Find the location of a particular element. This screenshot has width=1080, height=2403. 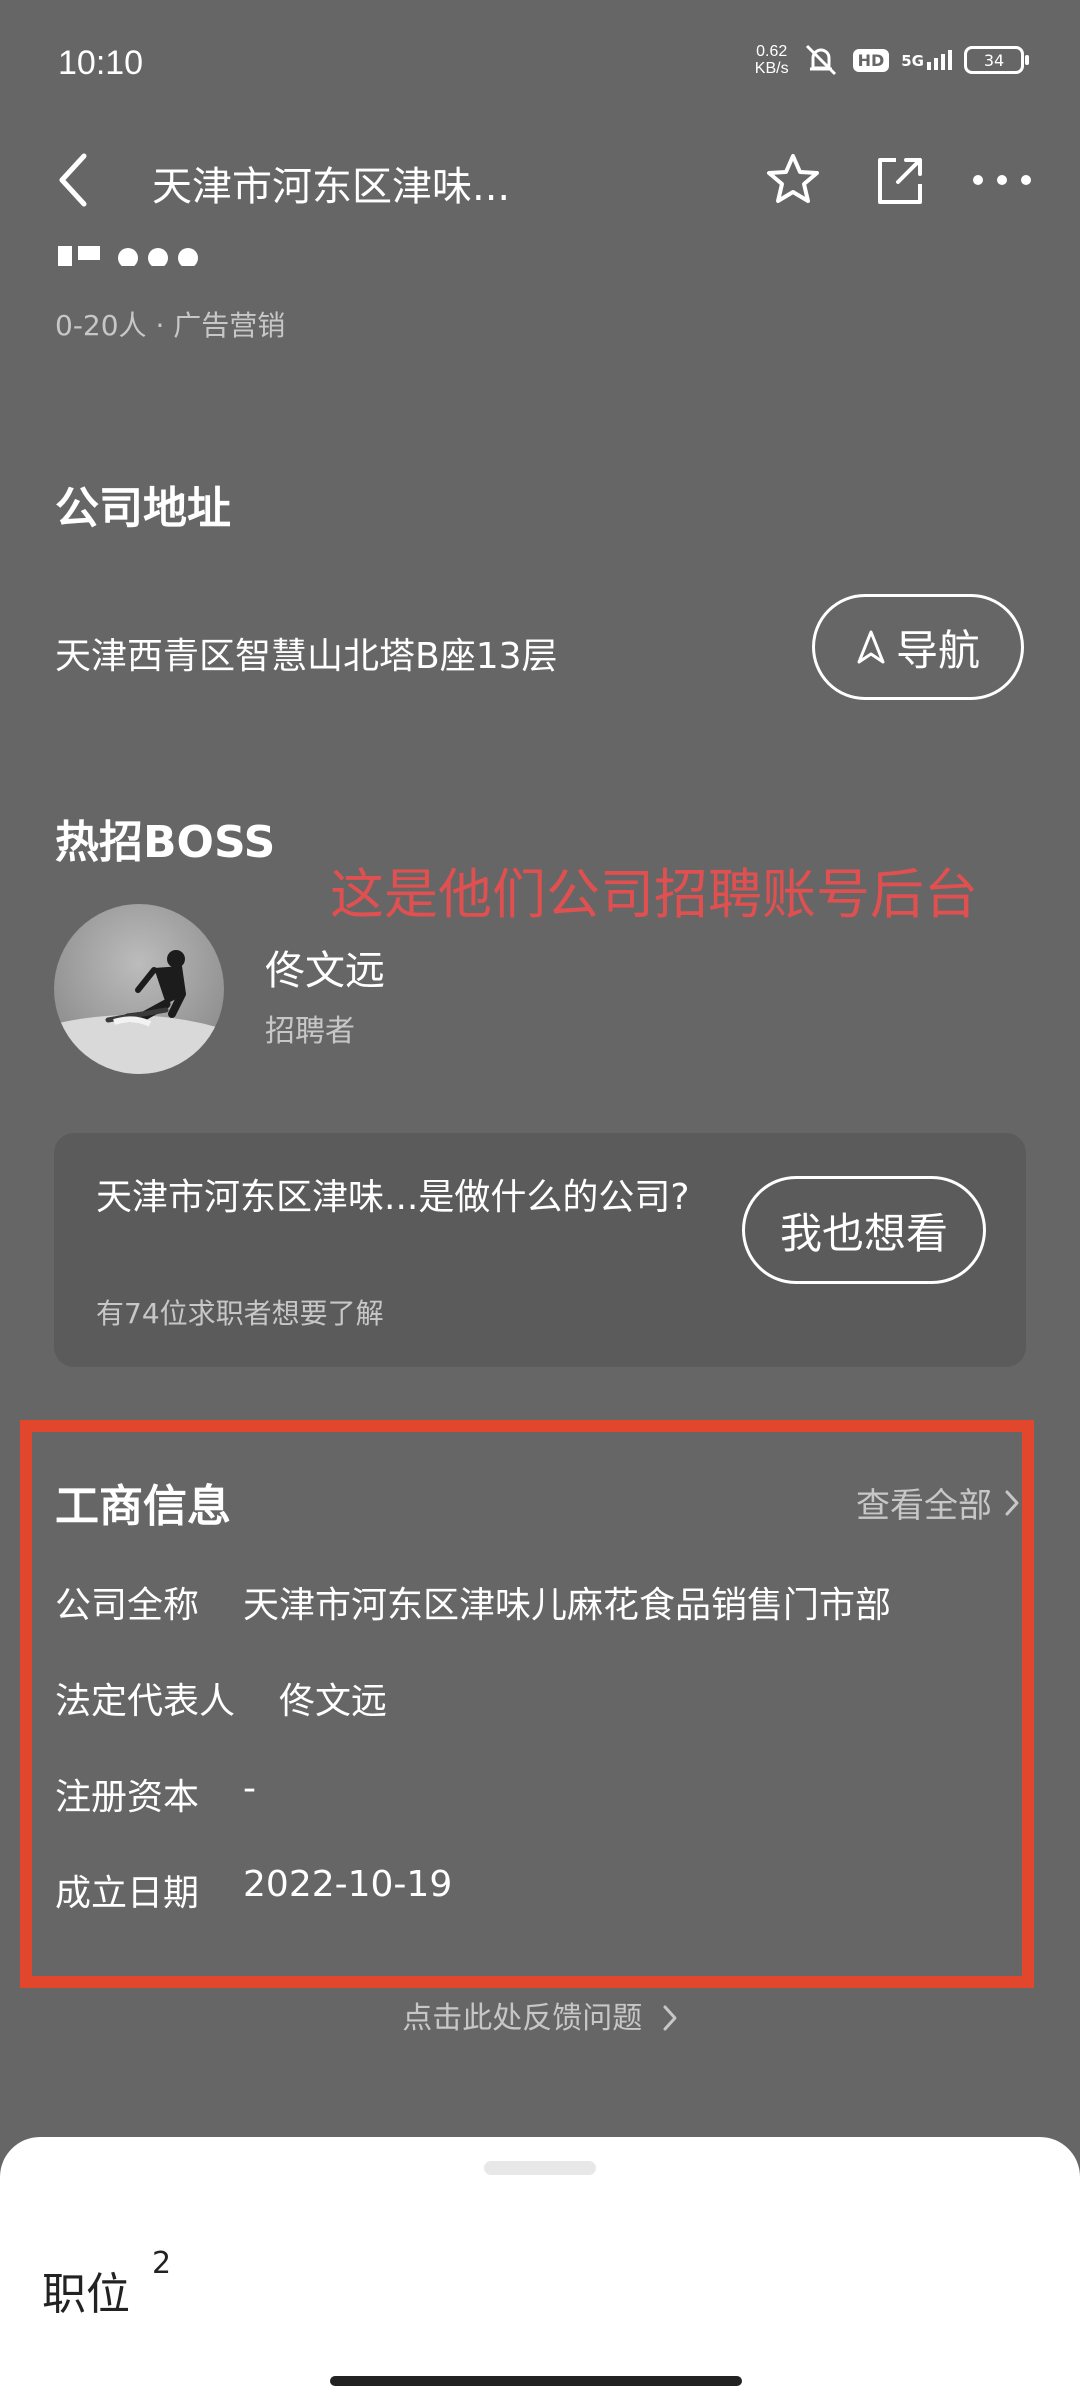

feedback-label: 点击此处反馈问题 is located at coordinates (522, 2018).